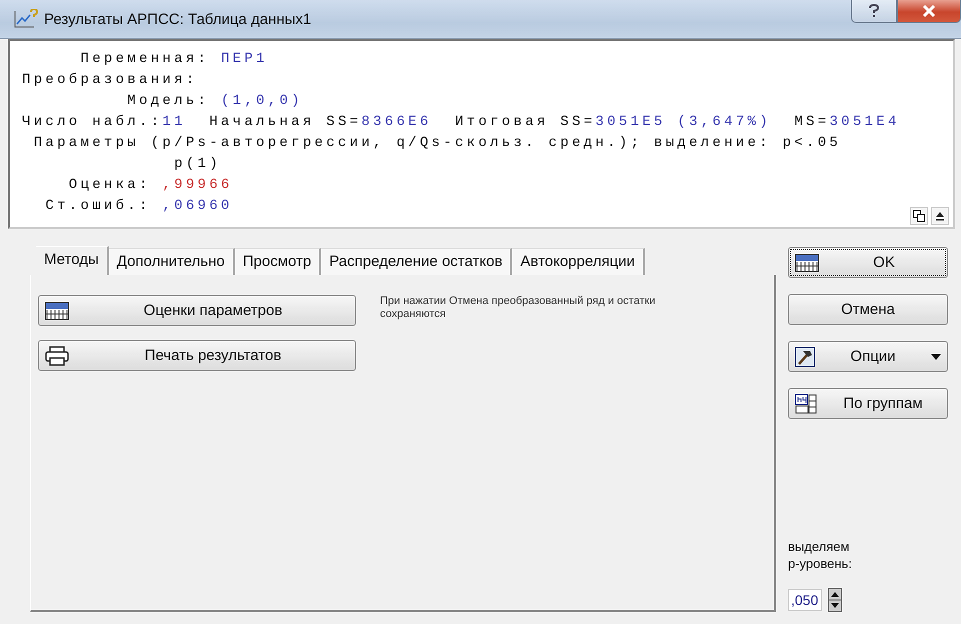 Image resolution: width=961 pixels, height=624 pixels. I want to click on help-icon, so click(874, 11).